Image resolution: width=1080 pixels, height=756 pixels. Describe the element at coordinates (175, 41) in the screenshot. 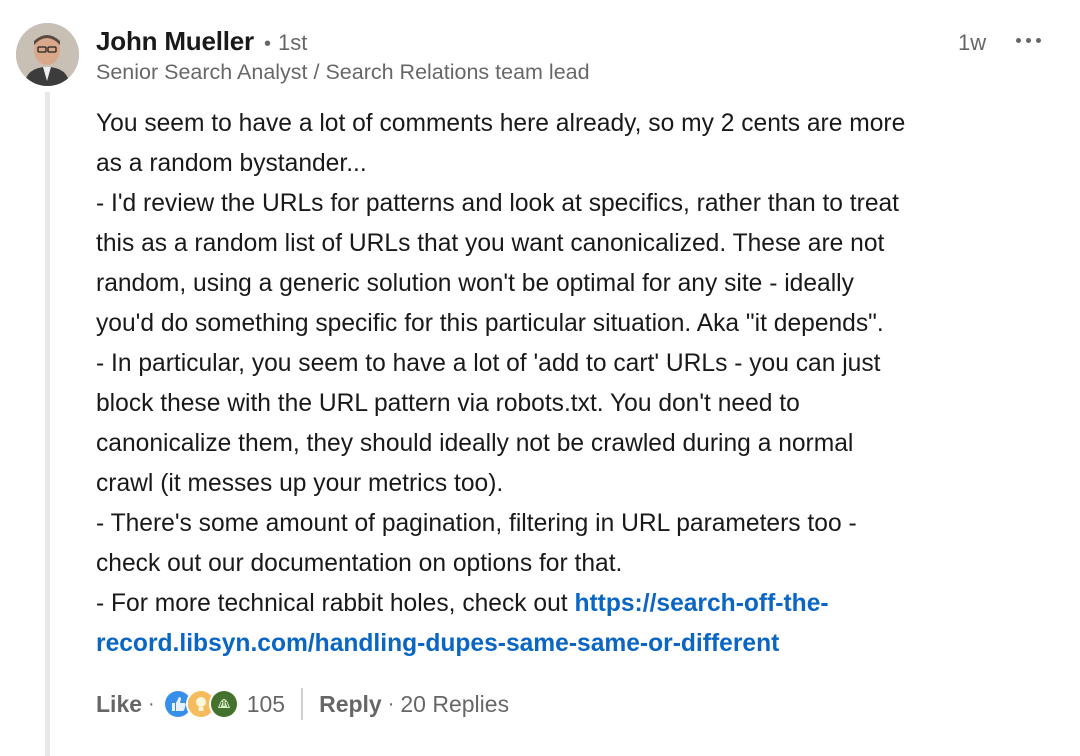

I see `author-name: John Mueller` at that location.